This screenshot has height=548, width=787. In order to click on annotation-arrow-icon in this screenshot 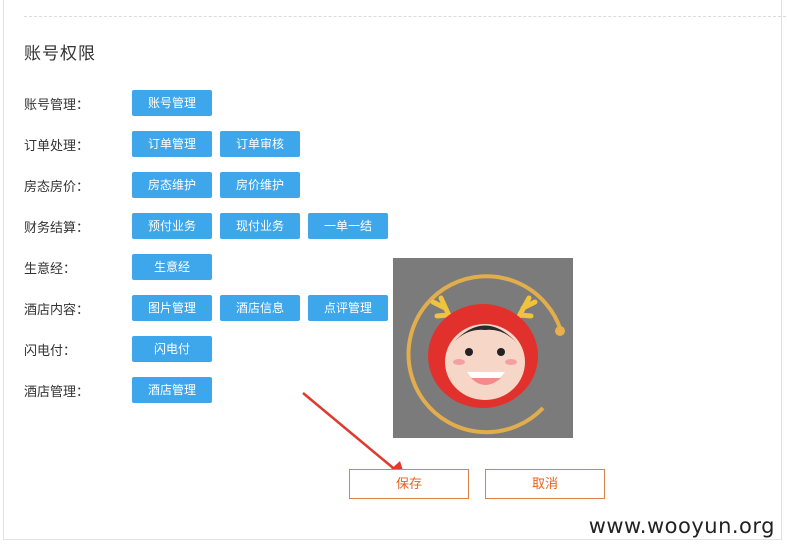, I will do `click(354, 436)`.